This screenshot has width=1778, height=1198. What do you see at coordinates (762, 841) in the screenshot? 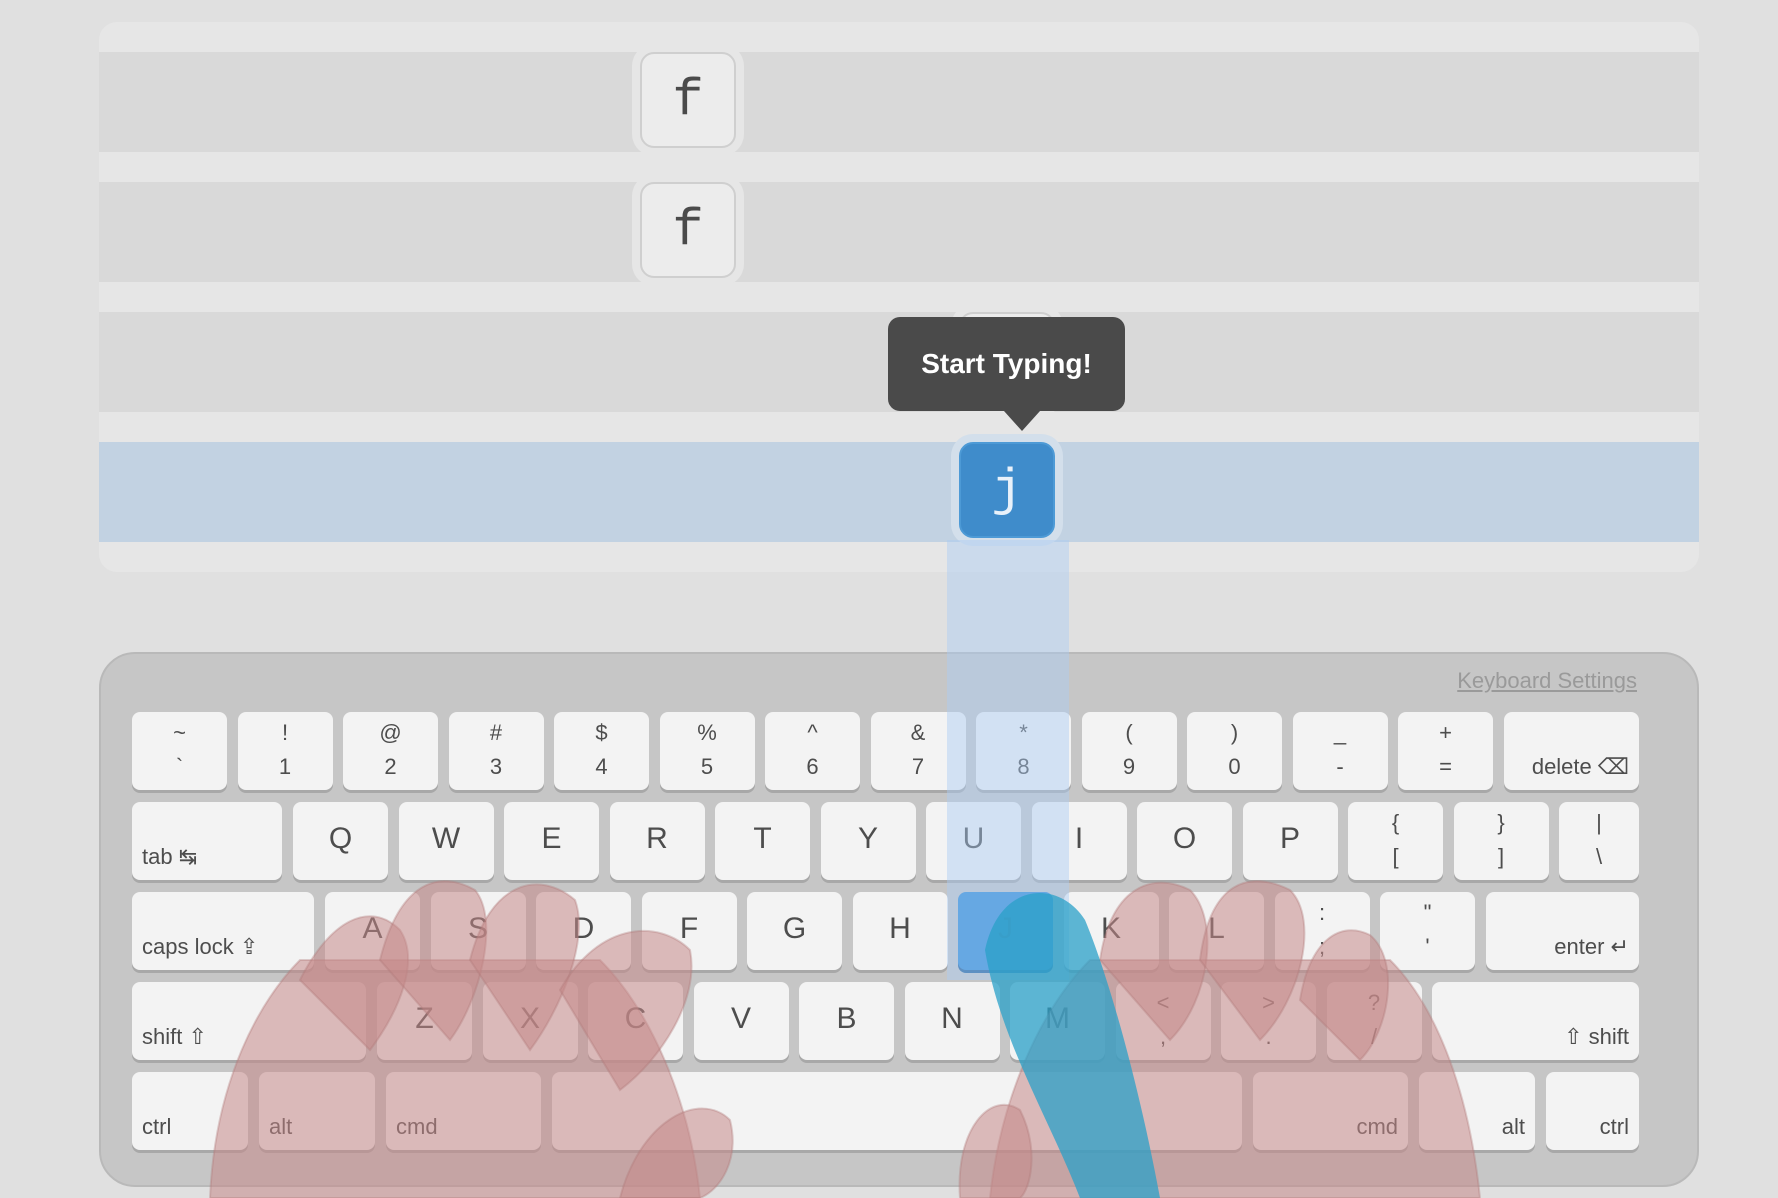
I see `key-t: T` at bounding box center [762, 841].